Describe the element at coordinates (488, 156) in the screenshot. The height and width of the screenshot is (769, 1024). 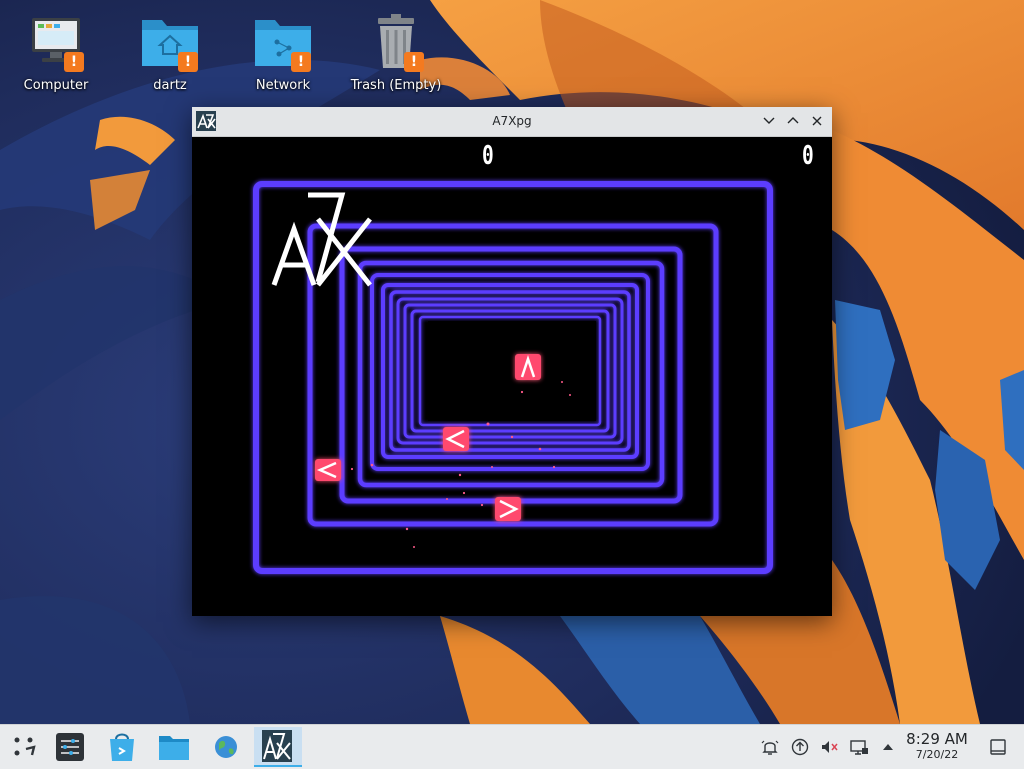
I see `score-left: 0` at that location.